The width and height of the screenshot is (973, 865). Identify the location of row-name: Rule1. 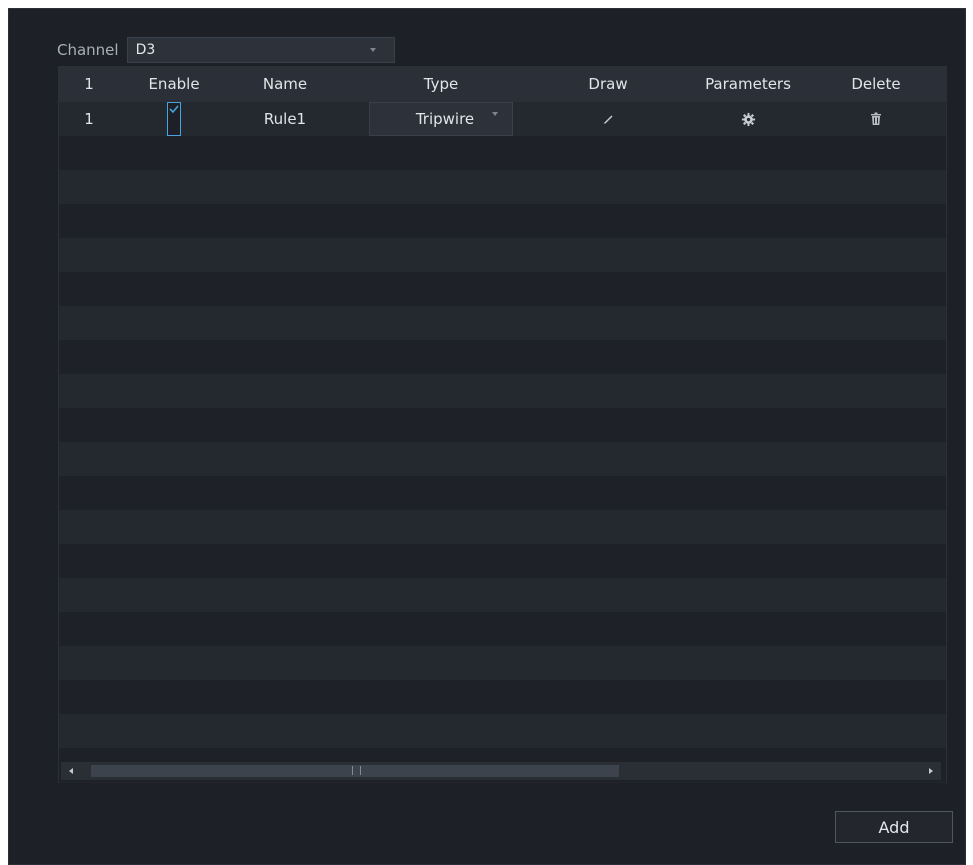
(285, 119).